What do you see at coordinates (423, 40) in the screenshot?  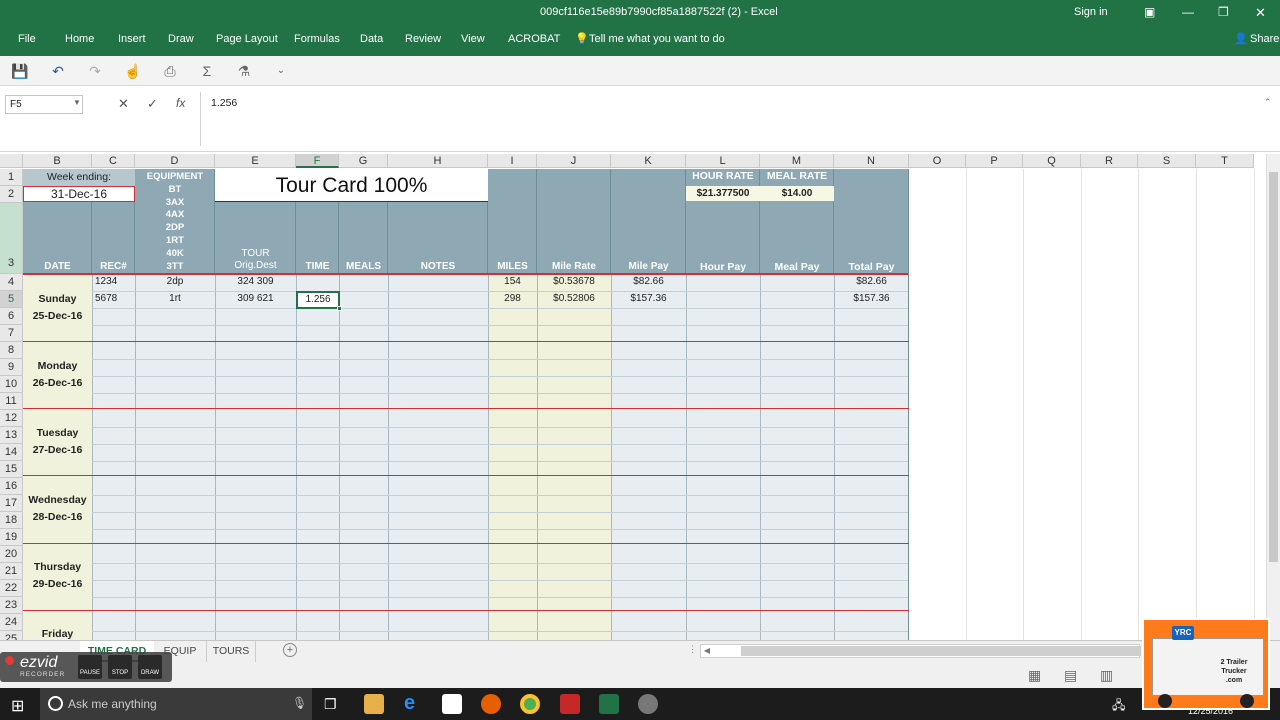 I see `menu-review: Review` at bounding box center [423, 40].